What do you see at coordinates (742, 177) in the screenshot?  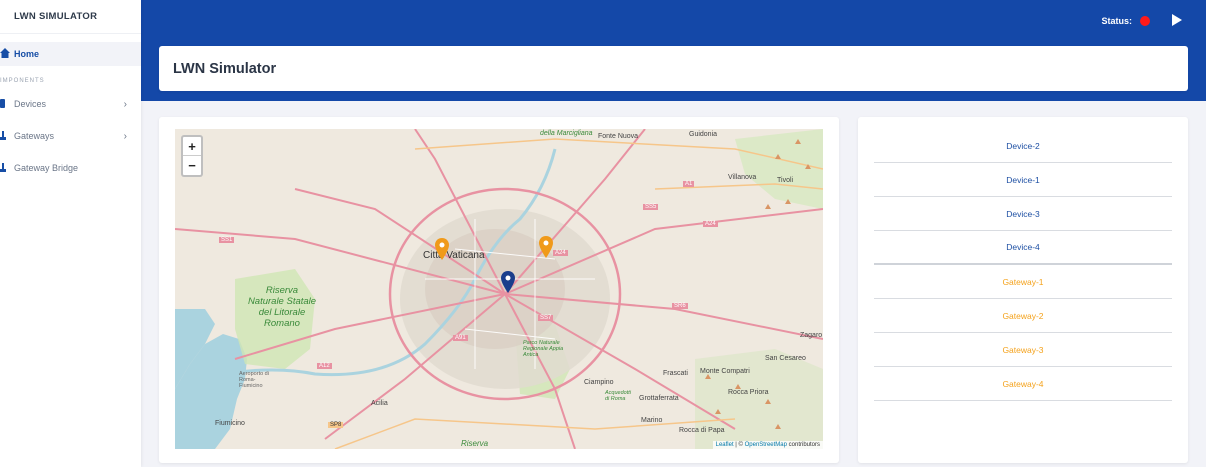 I see `map-label: Villanova` at bounding box center [742, 177].